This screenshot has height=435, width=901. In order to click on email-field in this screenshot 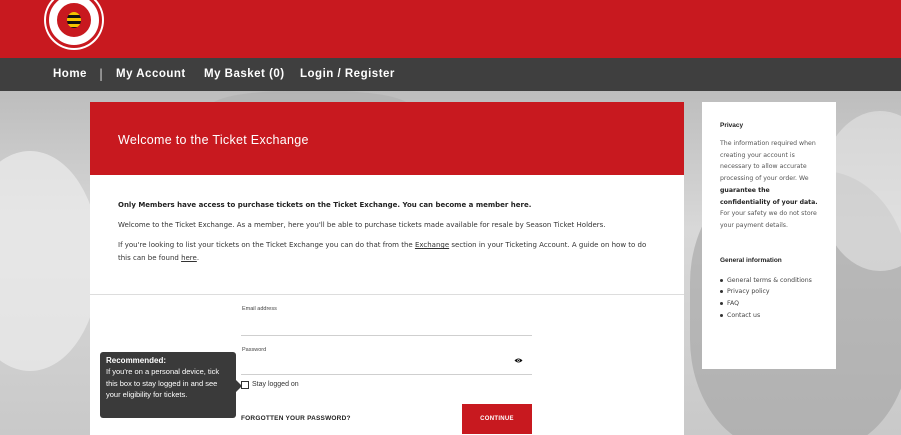, I will do `click(386, 327)`.